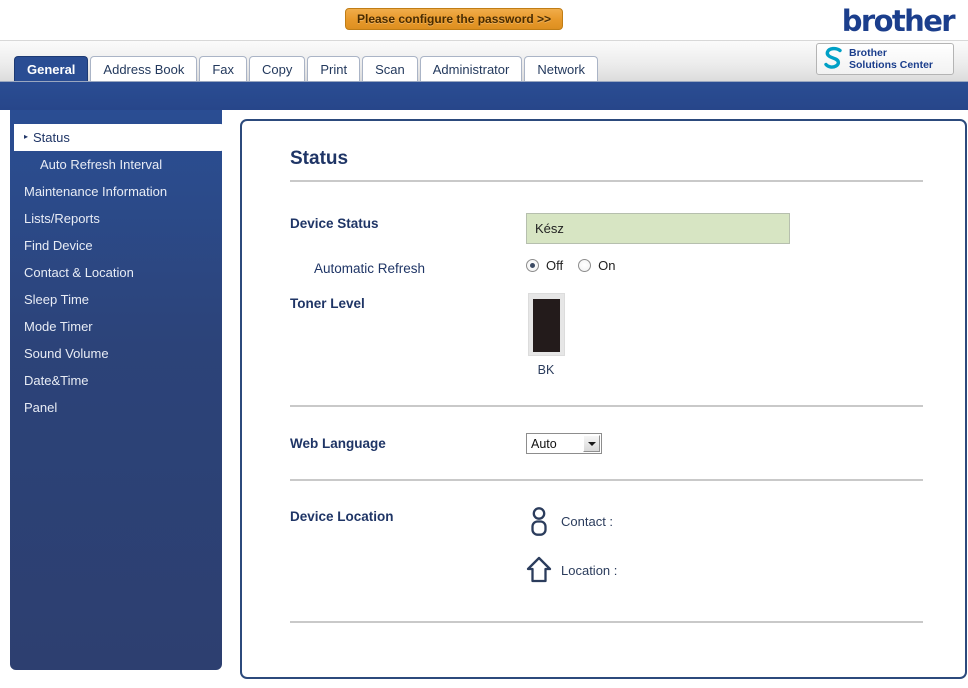 The width and height of the screenshot is (968, 688). What do you see at coordinates (51, 137) in the screenshot?
I see `sidebar-item-label: Status` at bounding box center [51, 137].